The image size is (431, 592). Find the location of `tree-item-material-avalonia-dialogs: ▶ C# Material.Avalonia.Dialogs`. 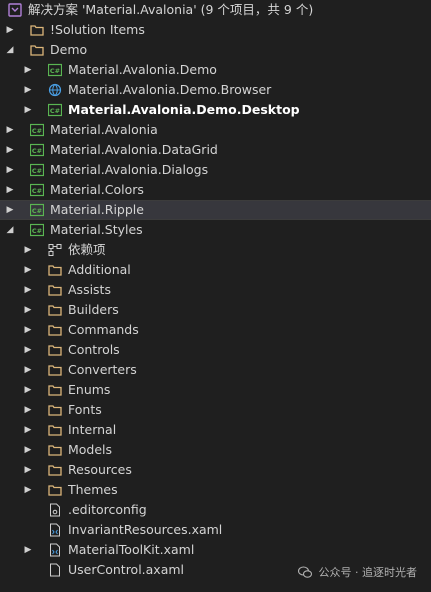

tree-item-material-avalonia-dialogs: ▶ C# Material.Avalonia.Dialogs is located at coordinates (215, 170).